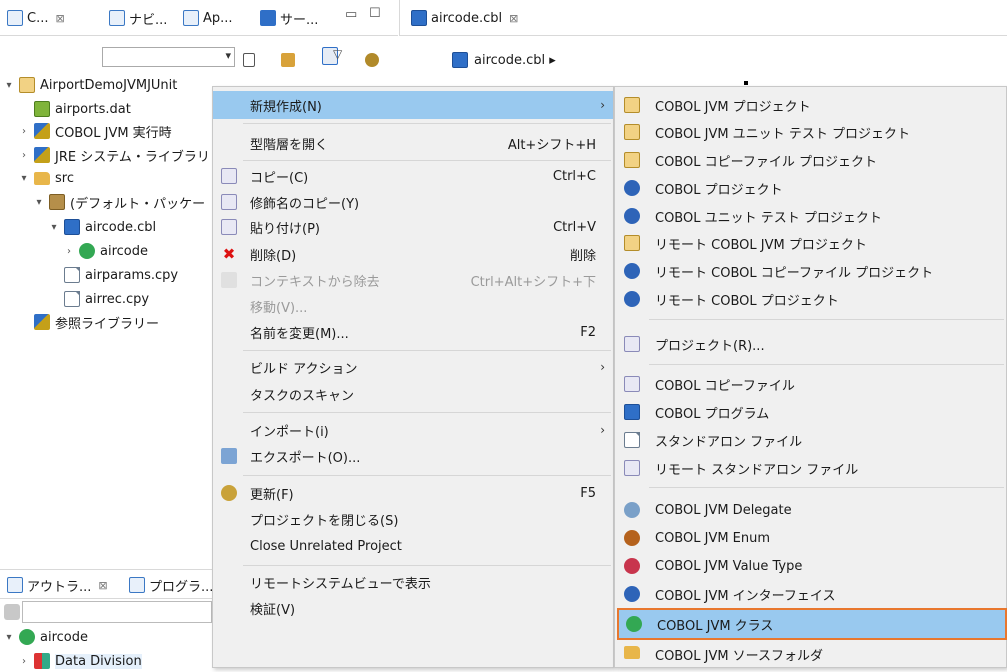 The width and height of the screenshot is (1007, 672). Describe the element at coordinates (419, 18) in the screenshot. I see `cobol-file-icon` at that location.